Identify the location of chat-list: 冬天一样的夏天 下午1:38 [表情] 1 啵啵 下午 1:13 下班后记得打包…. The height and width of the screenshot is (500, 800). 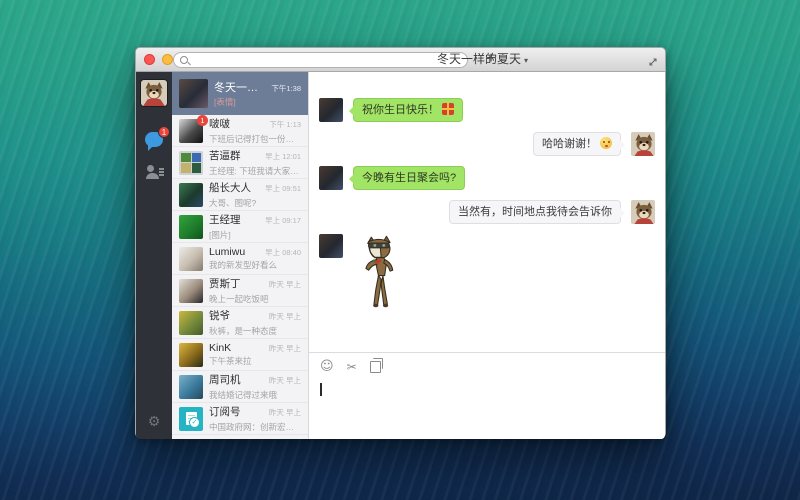
(240, 255).